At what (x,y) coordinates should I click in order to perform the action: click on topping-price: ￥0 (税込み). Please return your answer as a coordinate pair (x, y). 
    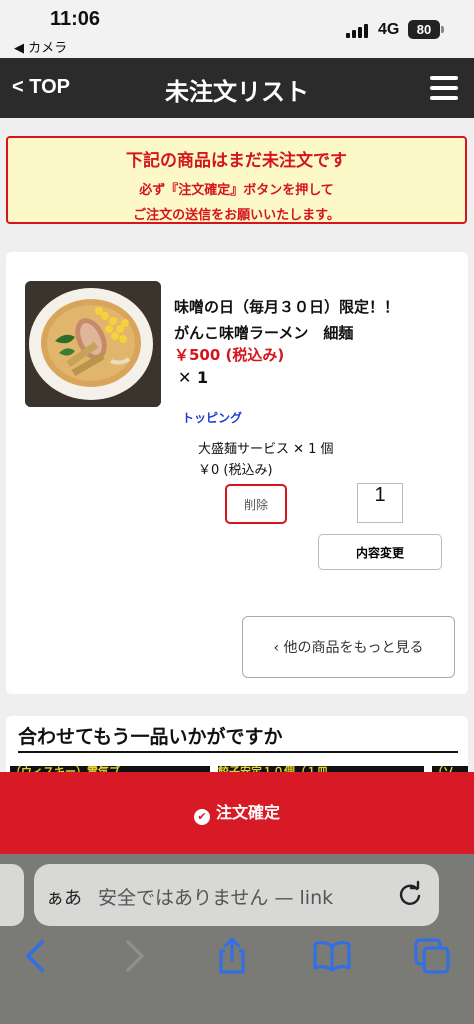
    Looking at the image, I should click on (235, 470).